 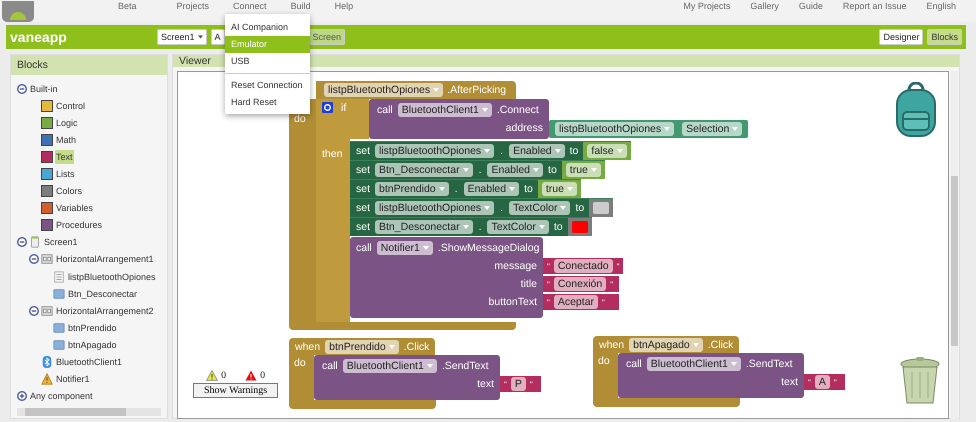 What do you see at coordinates (920, 380) in the screenshot?
I see `trash-icon` at bounding box center [920, 380].